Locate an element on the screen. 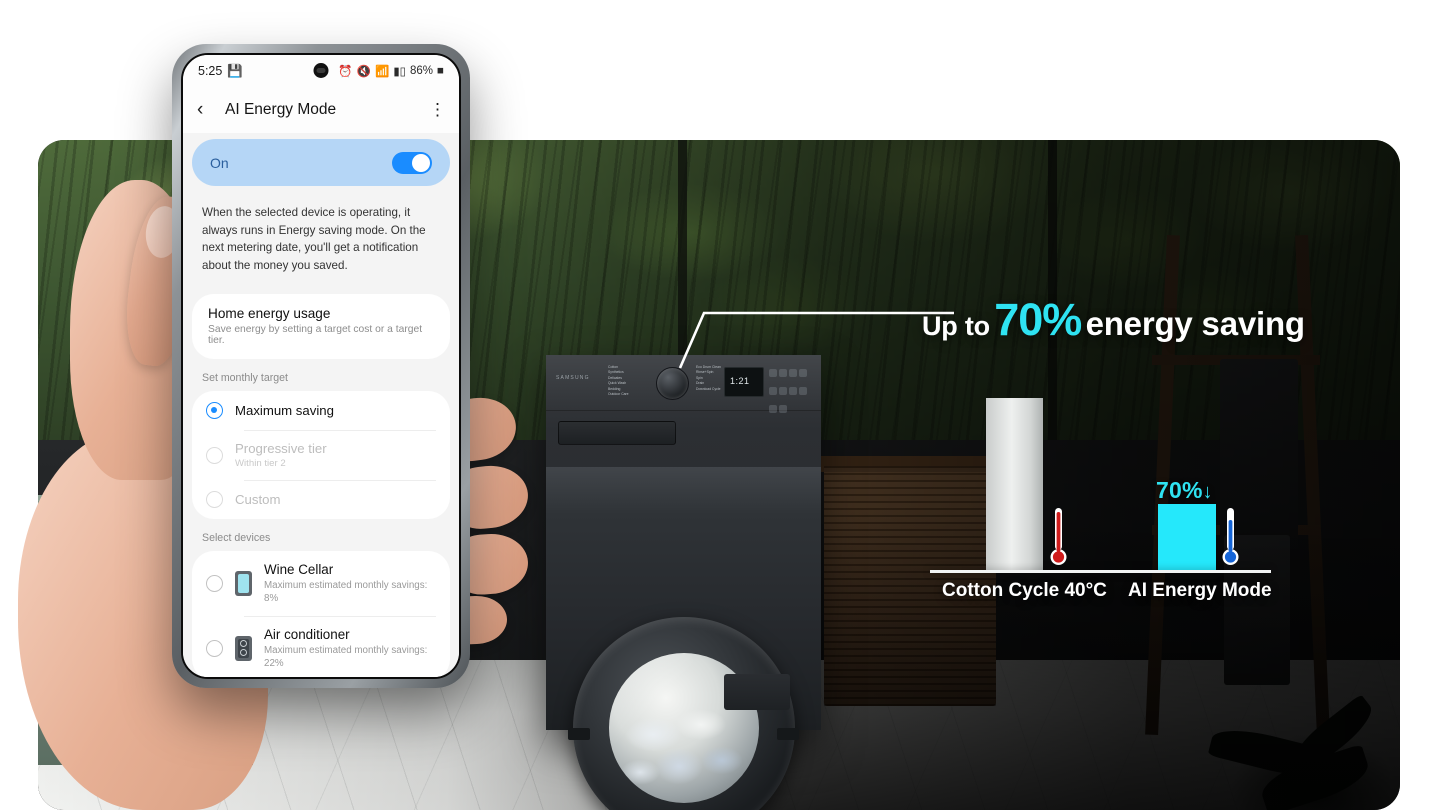 This screenshot has height=810, width=1440. radio-maximum-saving is located at coordinates (214, 410).